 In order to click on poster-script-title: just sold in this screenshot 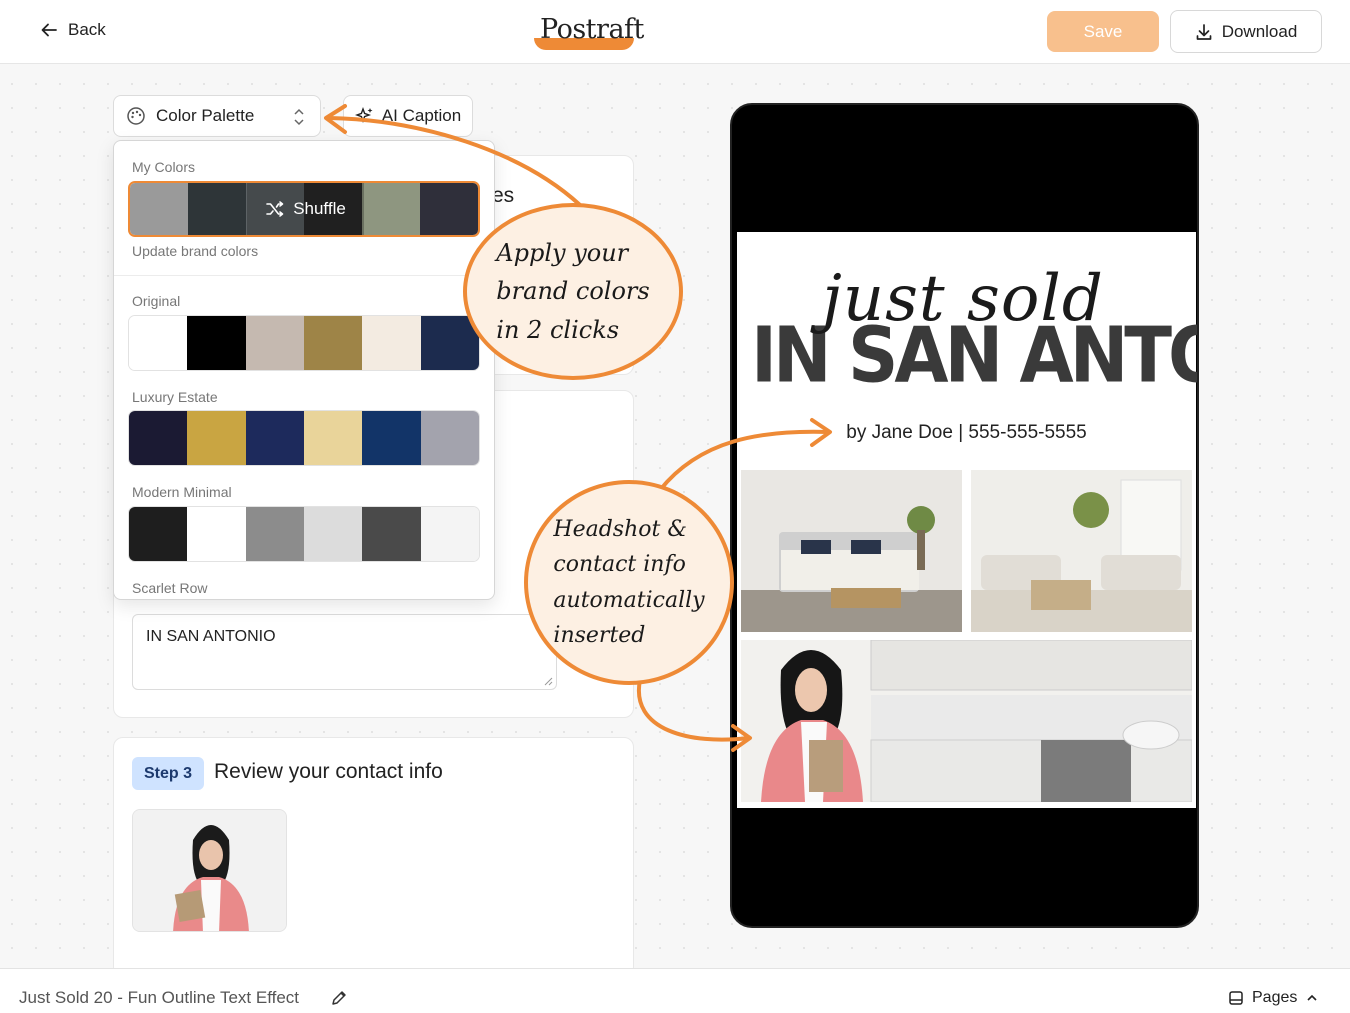, I will do `click(963, 299)`.